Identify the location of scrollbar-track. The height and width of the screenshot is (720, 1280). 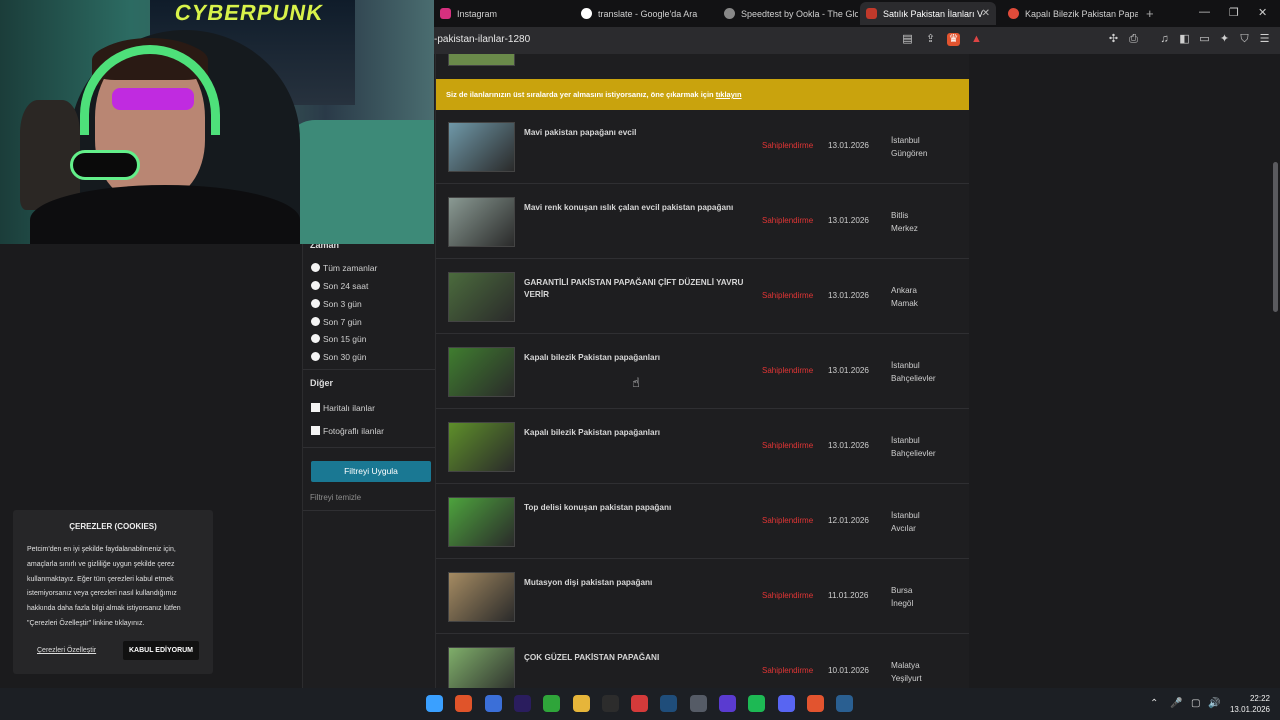
(1275, 371).